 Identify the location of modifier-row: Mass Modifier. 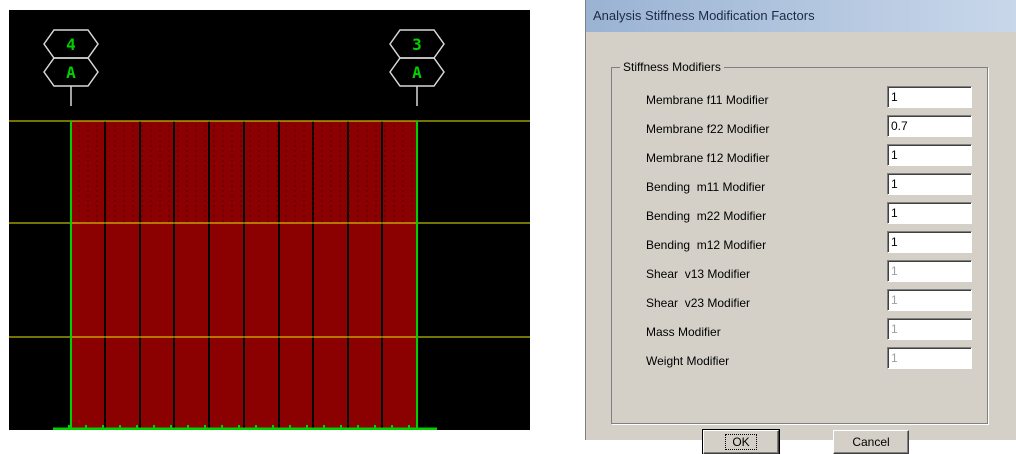
(799, 330).